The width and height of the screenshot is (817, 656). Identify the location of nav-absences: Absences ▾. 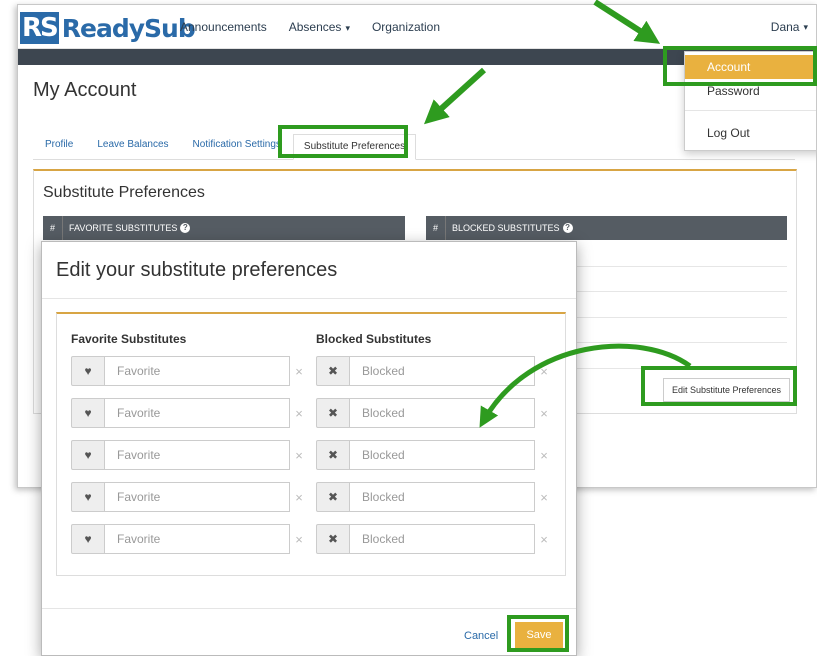
(319, 27).